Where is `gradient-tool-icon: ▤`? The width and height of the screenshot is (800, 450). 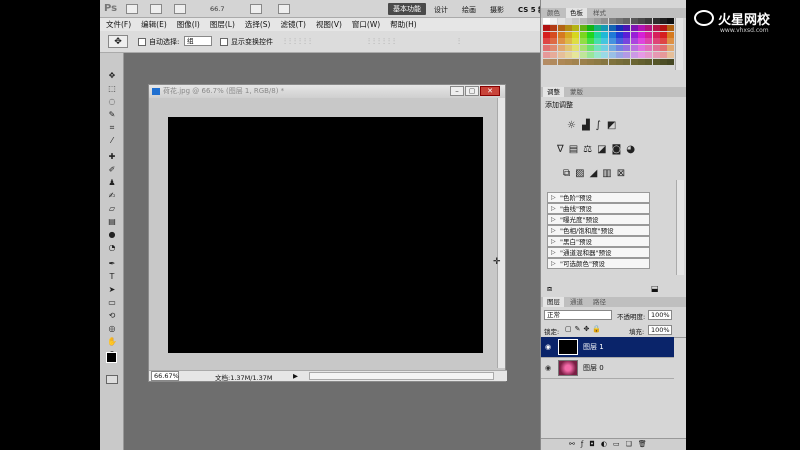
gradient-tool-icon: ▤ is located at coordinates (112, 222).